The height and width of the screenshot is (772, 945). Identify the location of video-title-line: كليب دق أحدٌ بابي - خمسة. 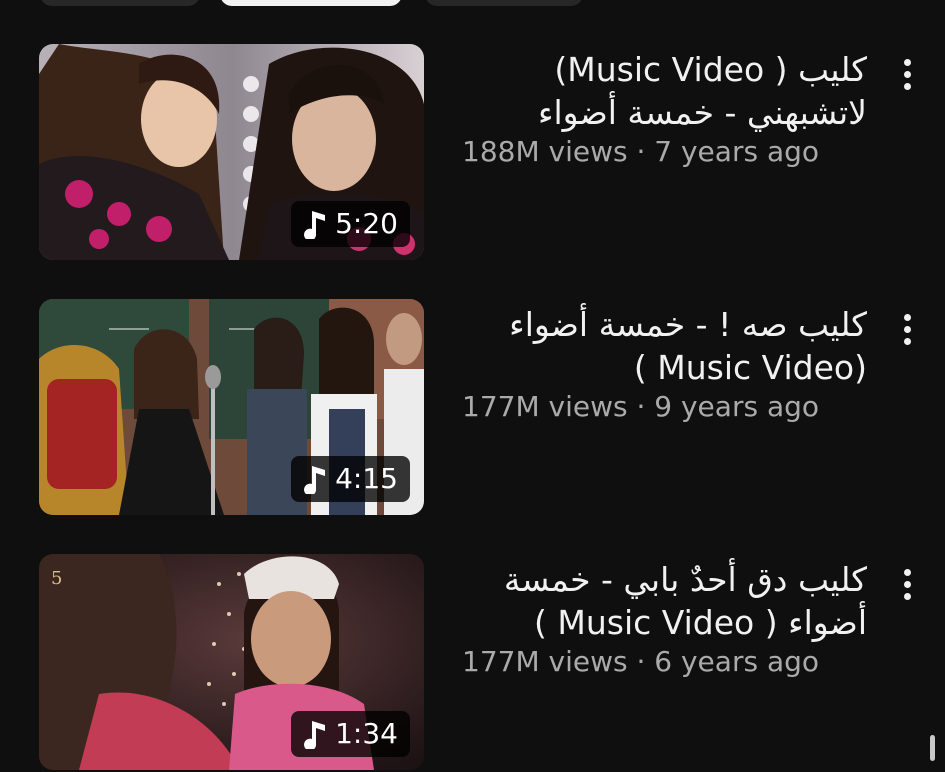
(685, 579).